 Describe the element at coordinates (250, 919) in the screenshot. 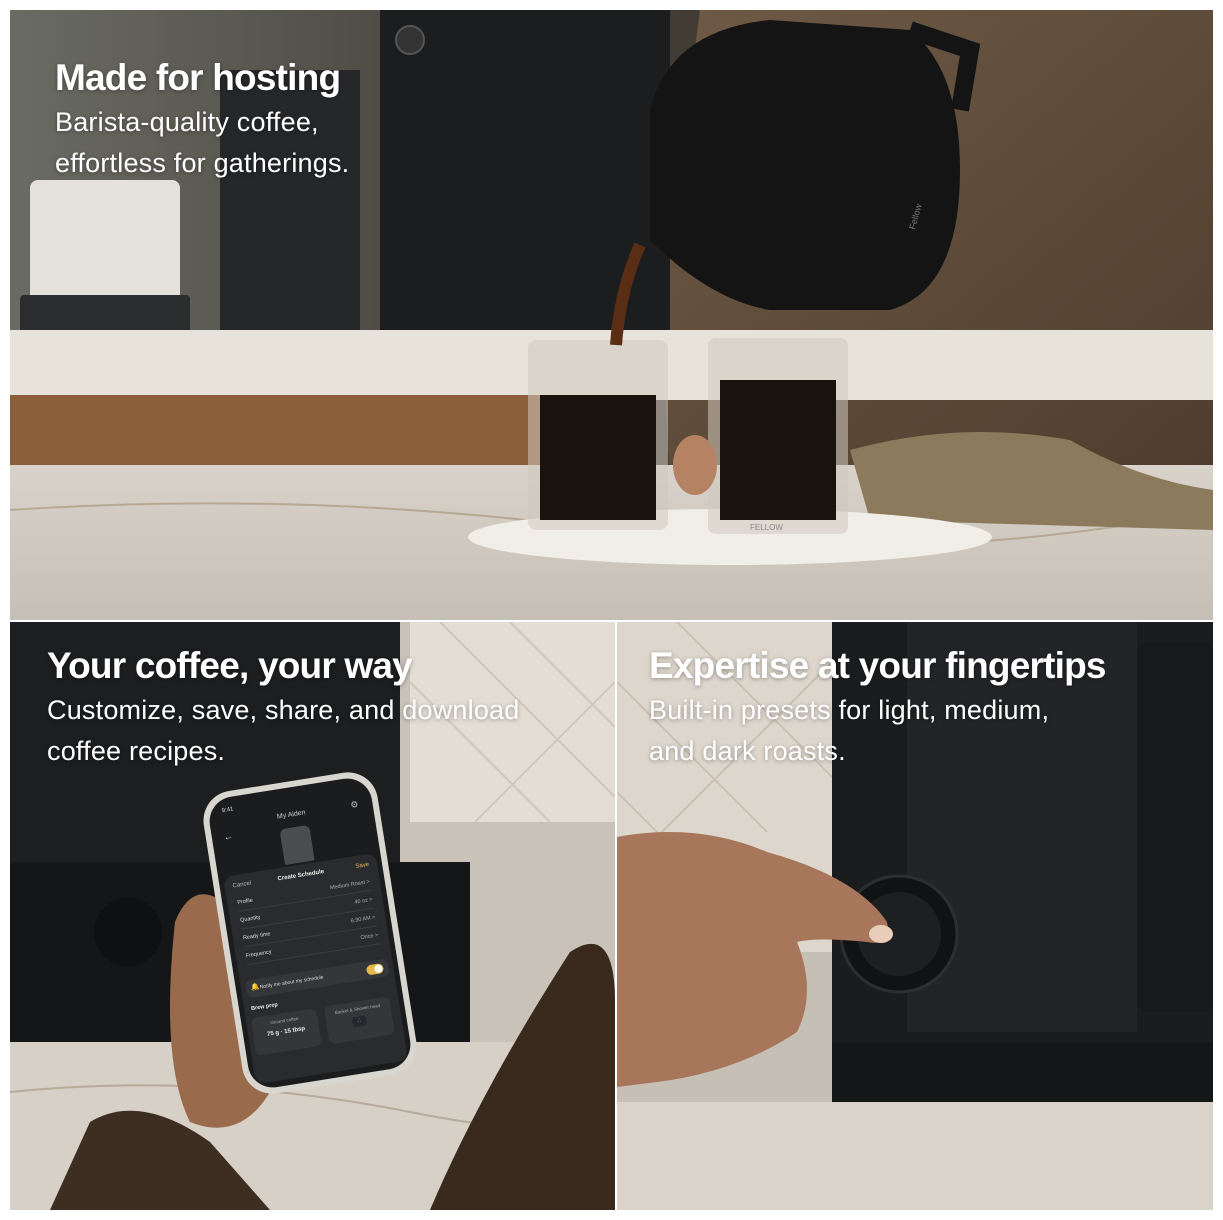

I see `row-label: Quantity` at that location.